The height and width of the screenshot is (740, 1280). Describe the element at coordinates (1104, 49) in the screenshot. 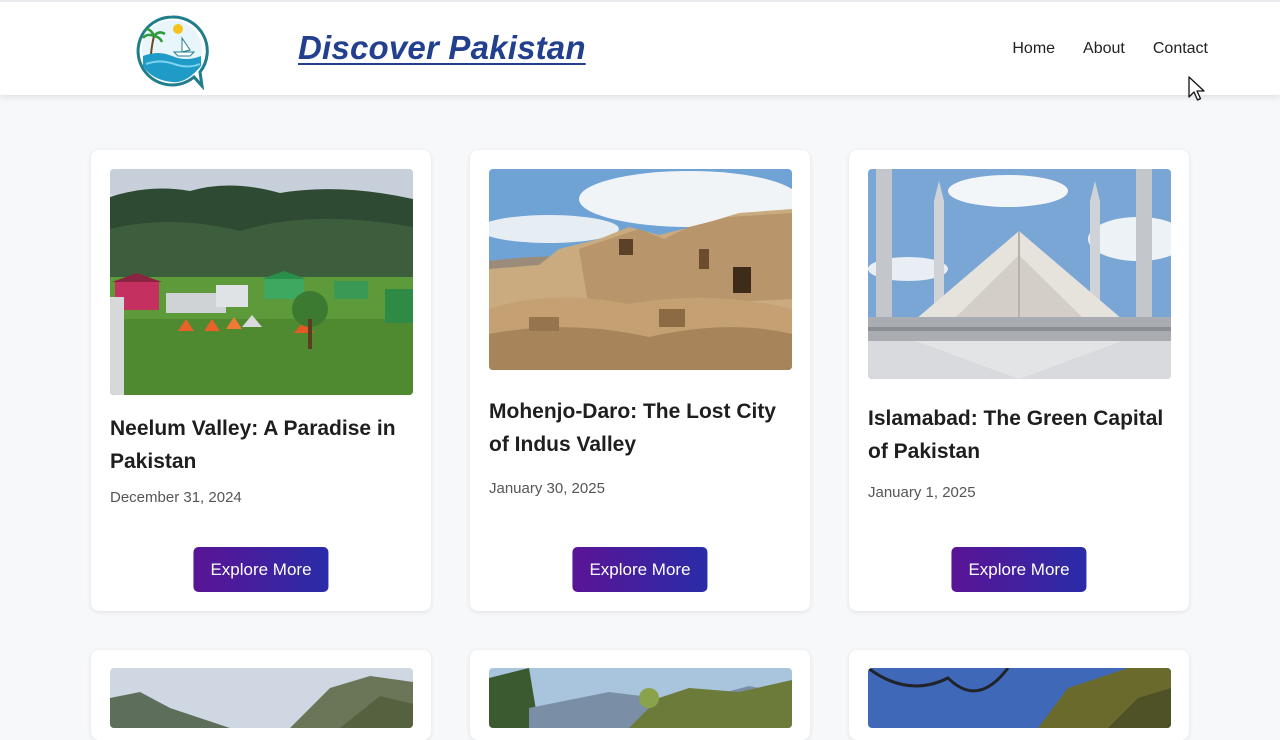

I see `nav-about-link: About` at that location.